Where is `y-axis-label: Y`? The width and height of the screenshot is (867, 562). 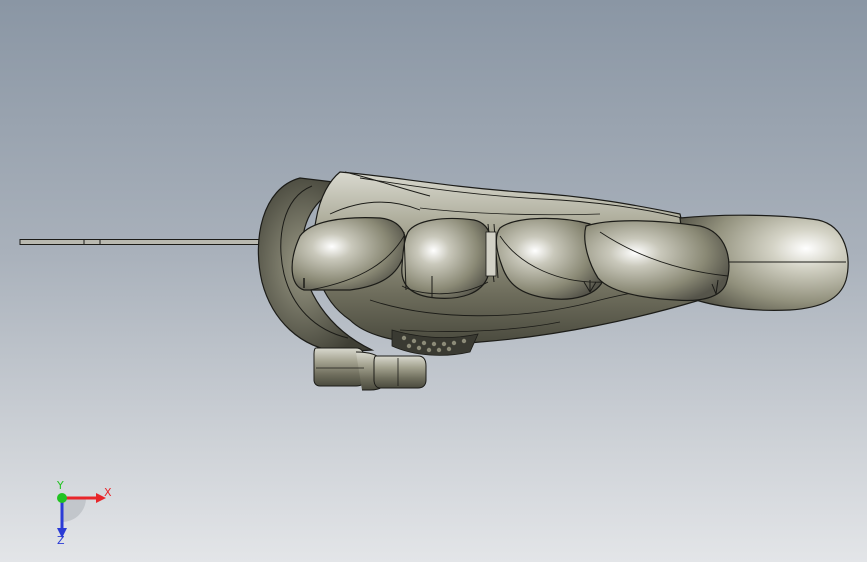
y-axis-label: Y is located at coordinates (60, 485).